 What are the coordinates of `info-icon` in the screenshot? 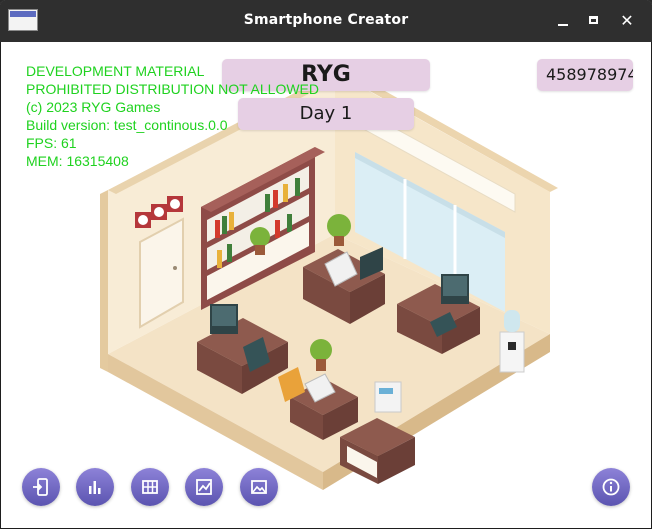 It's located at (611, 487).